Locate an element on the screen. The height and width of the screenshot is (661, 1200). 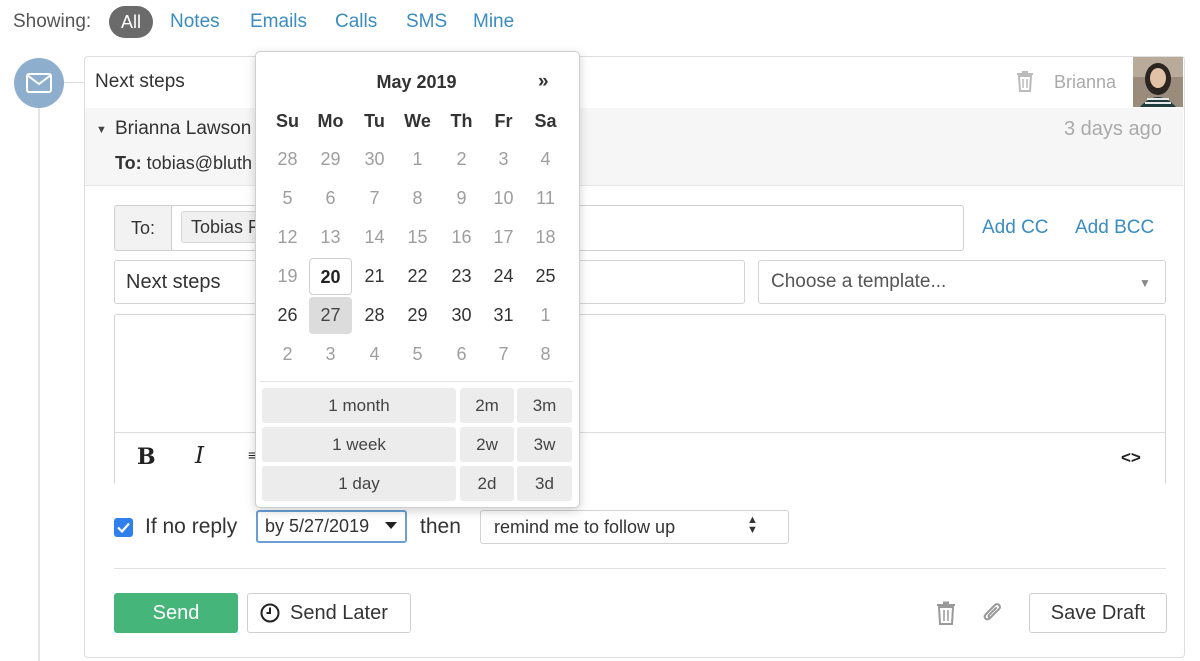
bold-button: B is located at coordinates (146, 457).